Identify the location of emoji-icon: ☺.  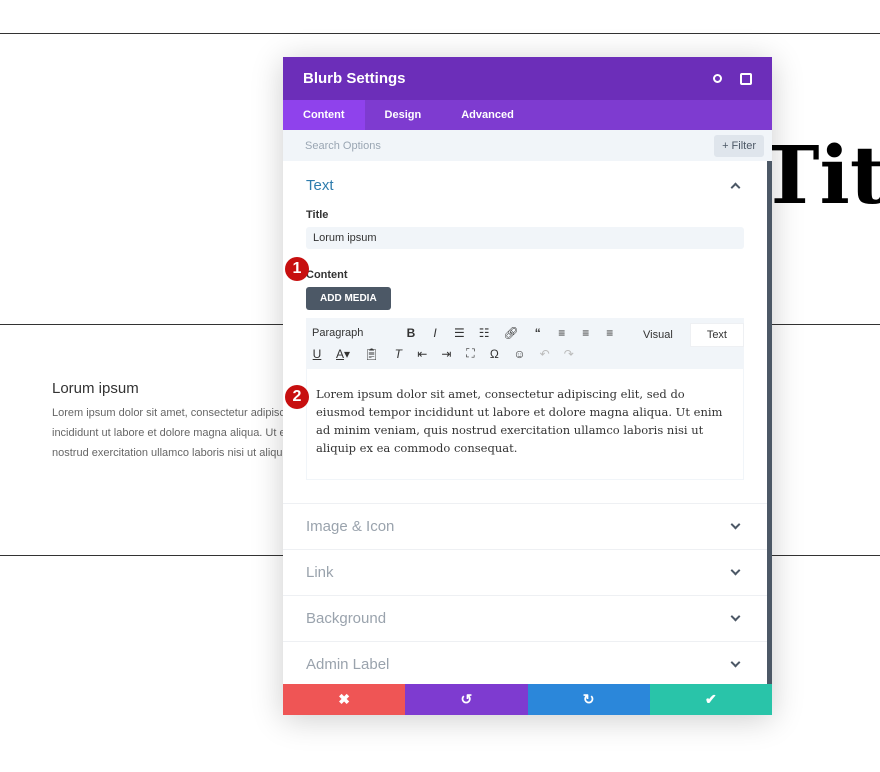
(519, 354).